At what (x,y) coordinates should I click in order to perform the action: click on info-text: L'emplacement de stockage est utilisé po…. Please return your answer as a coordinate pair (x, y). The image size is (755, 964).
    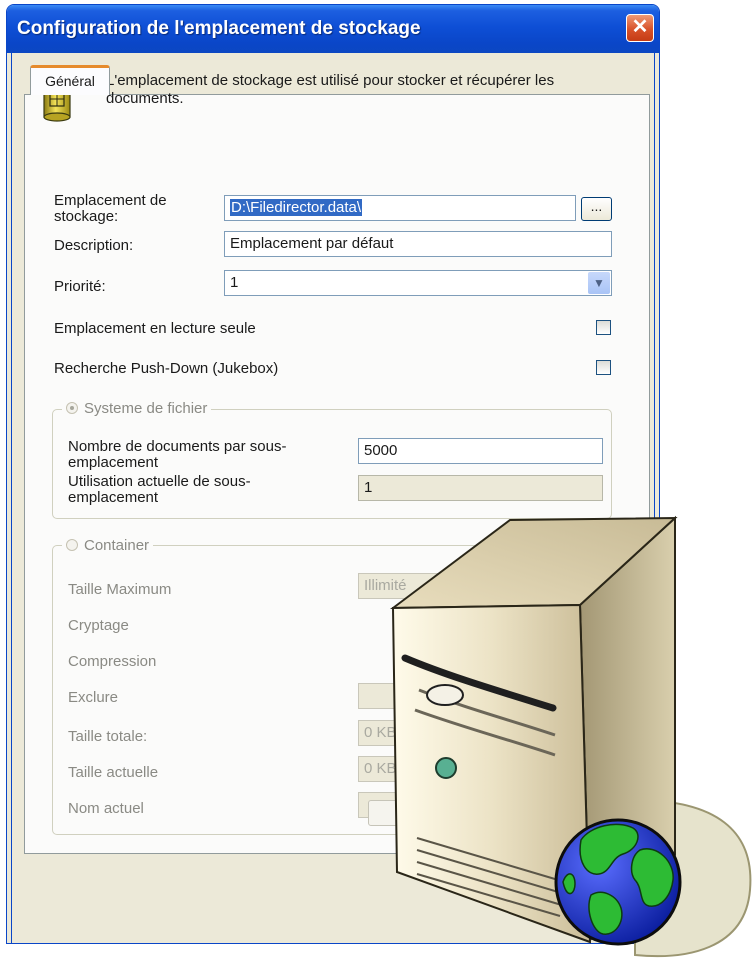
    Looking at the image, I should click on (330, 89).